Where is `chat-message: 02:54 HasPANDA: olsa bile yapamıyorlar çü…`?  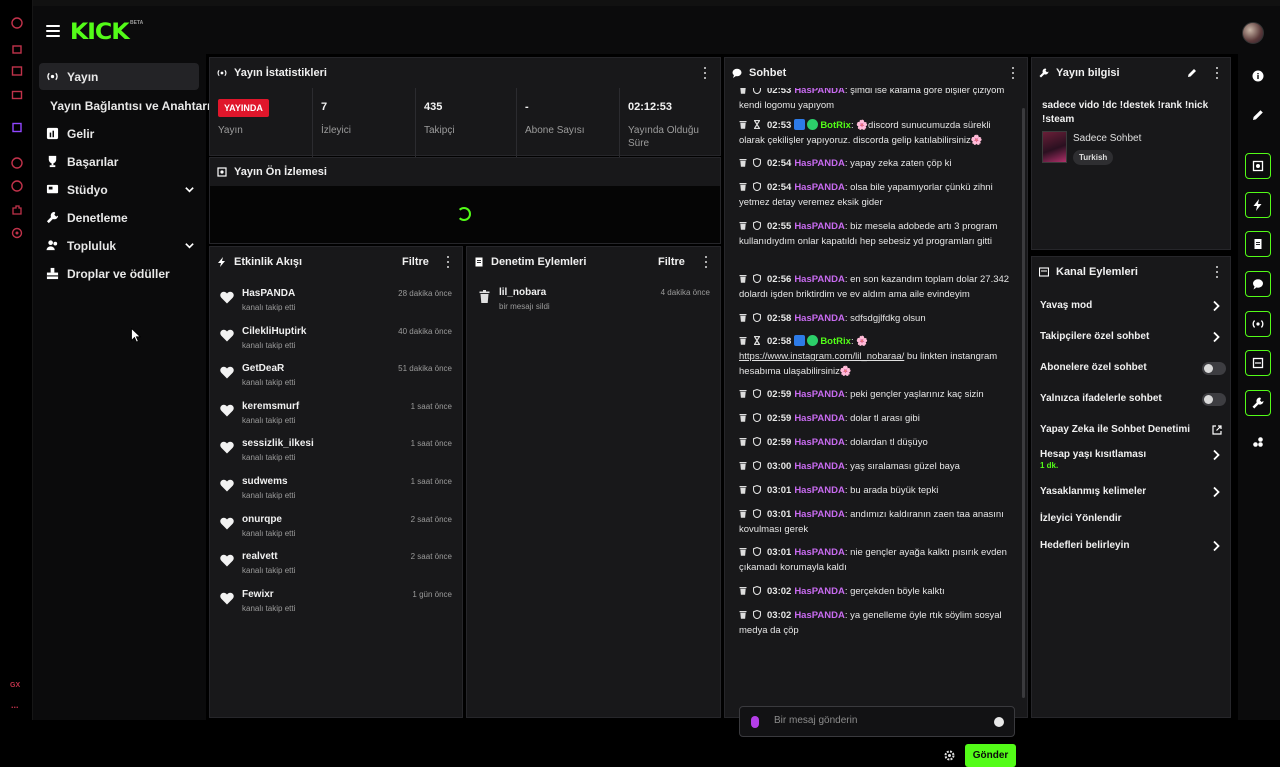 chat-message: 02:54 HasPANDA: olsa bile yapamıyorlar çü… is located at coordinates (879, 195).